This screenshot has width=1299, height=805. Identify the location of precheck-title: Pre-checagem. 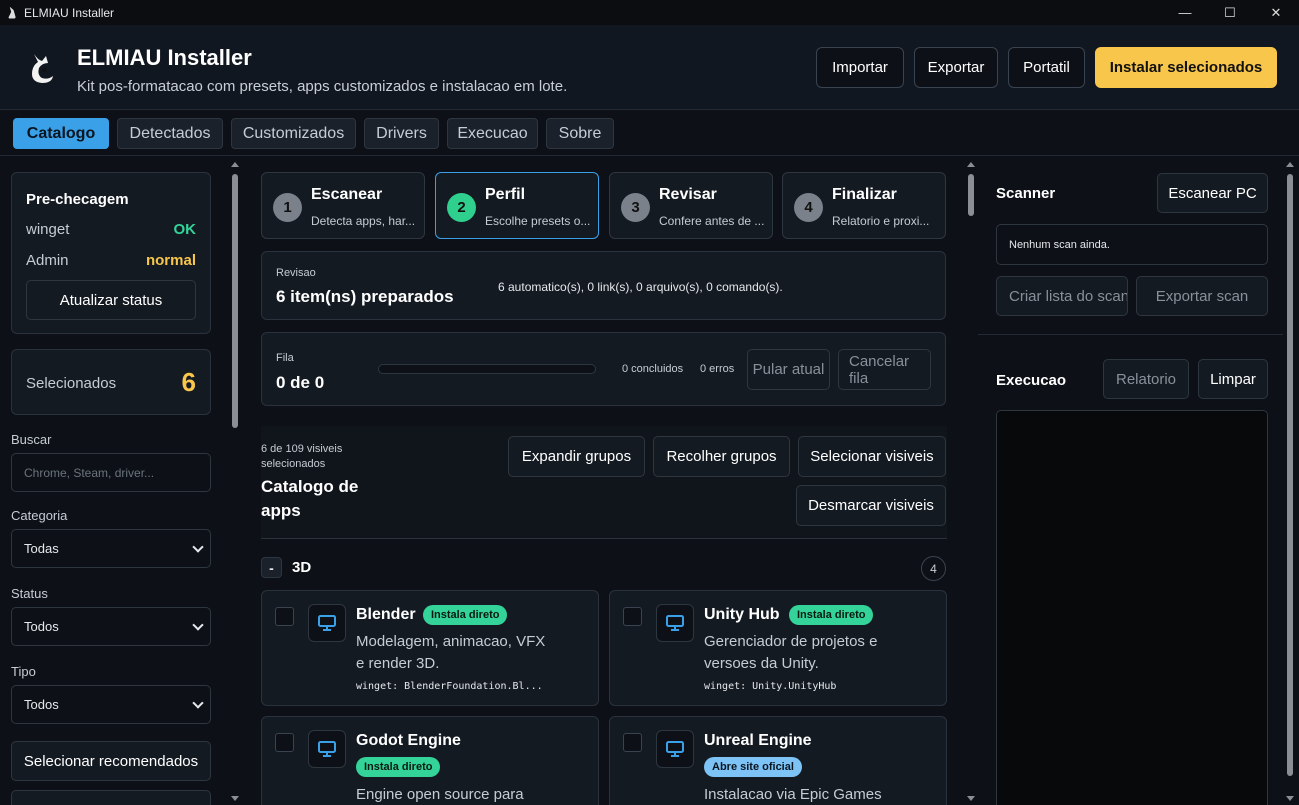
(77, 199).